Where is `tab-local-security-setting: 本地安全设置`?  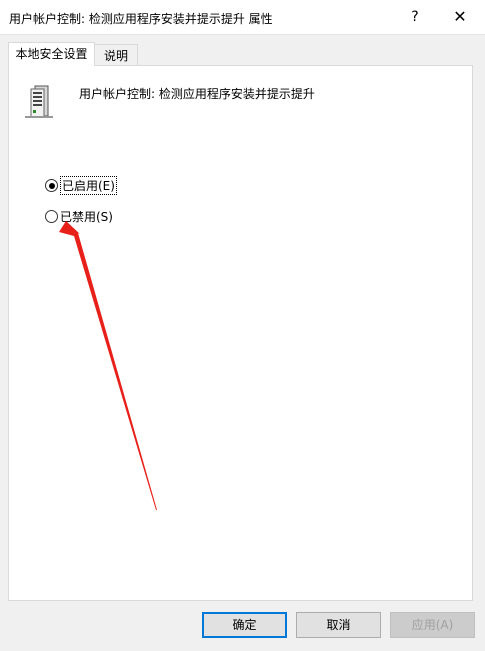 tab-local-security-setting: 本地安全设置 is located at coordinates (51, 54).